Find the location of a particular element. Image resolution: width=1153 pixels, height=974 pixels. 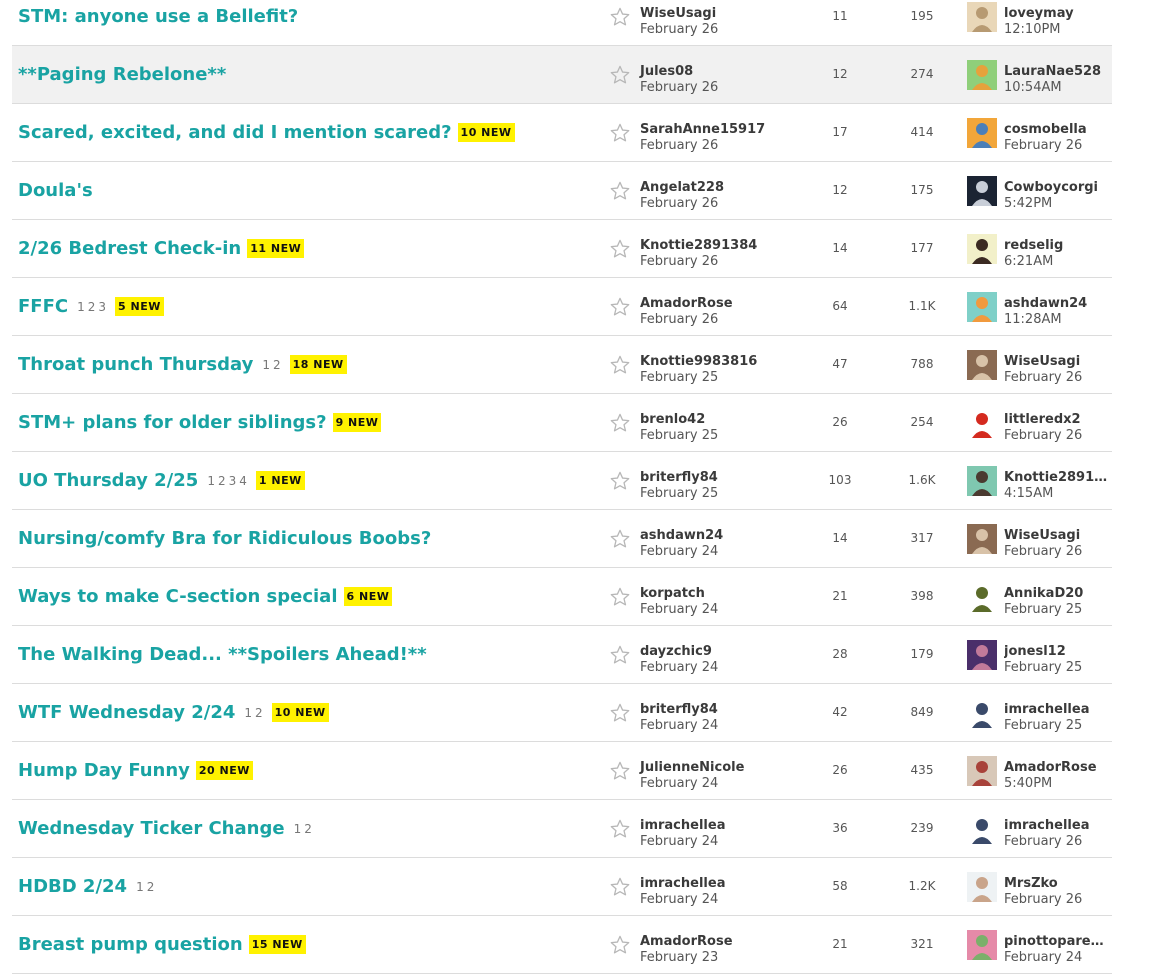

author-name: SarahAnne15917 is located at coordinates (702, 130).